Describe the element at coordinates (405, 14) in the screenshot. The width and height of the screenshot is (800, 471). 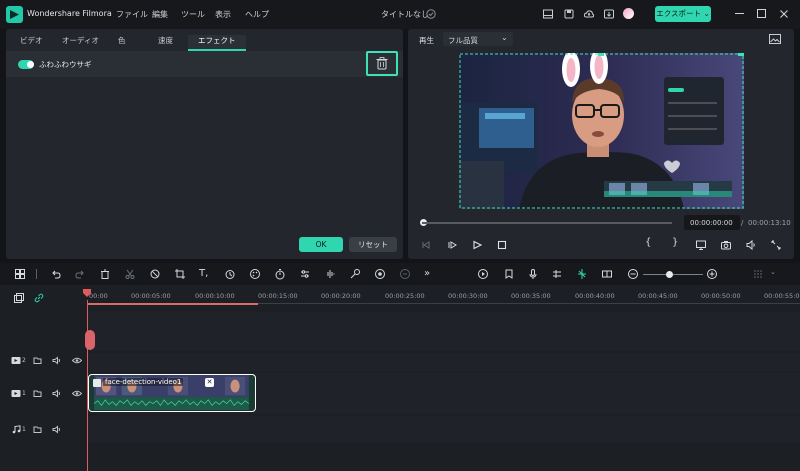
I see `project-title: タイトルなし` at that location.